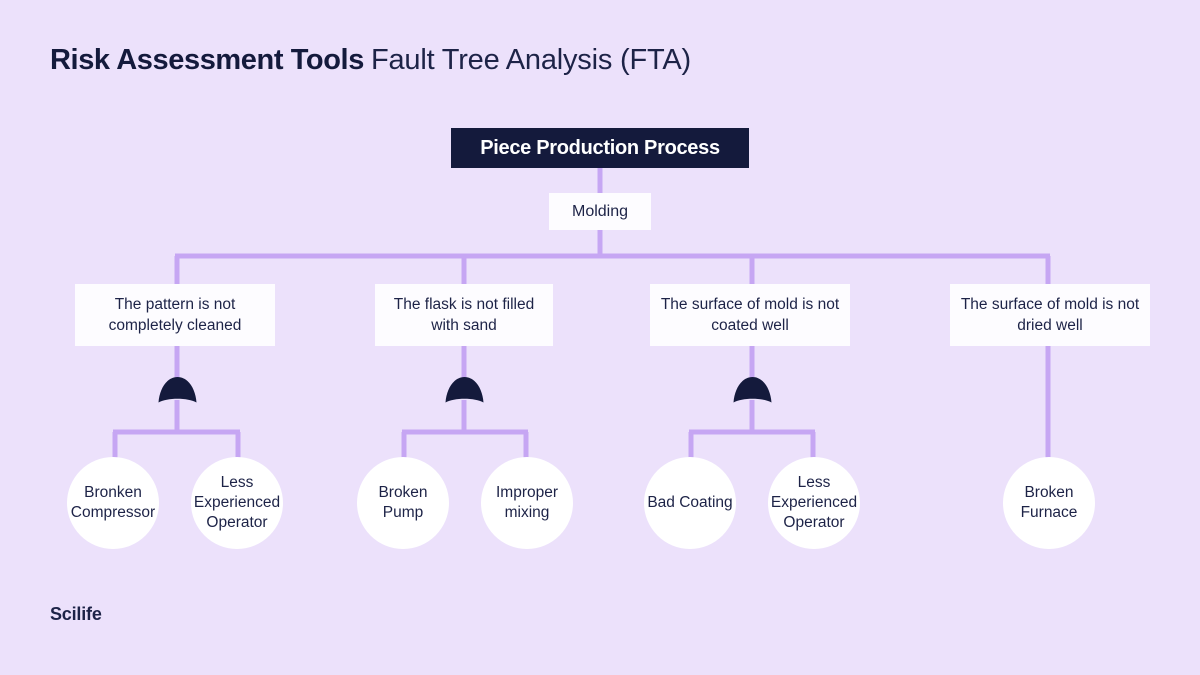 The image size is (1200, 675). I want to click on node-root: Piece Production Process, so click(600, 148).